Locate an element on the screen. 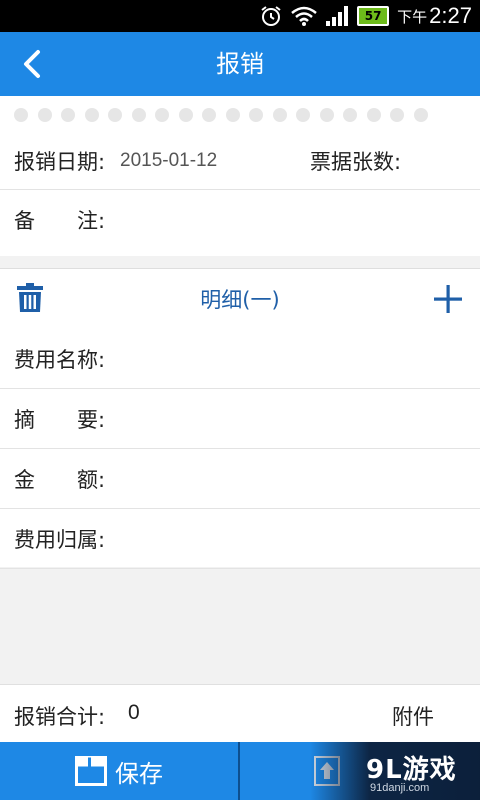  back-arrow-icon is located at coordinates (32, 64).